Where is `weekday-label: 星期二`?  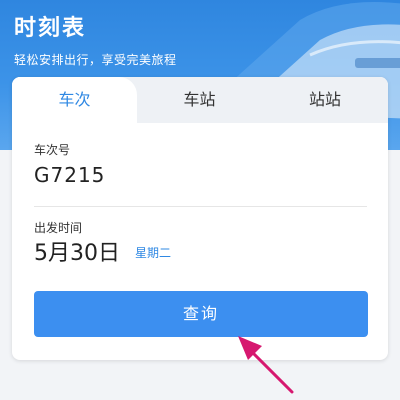
weekday-label: 星期二 is located at coordinates (153, 253).